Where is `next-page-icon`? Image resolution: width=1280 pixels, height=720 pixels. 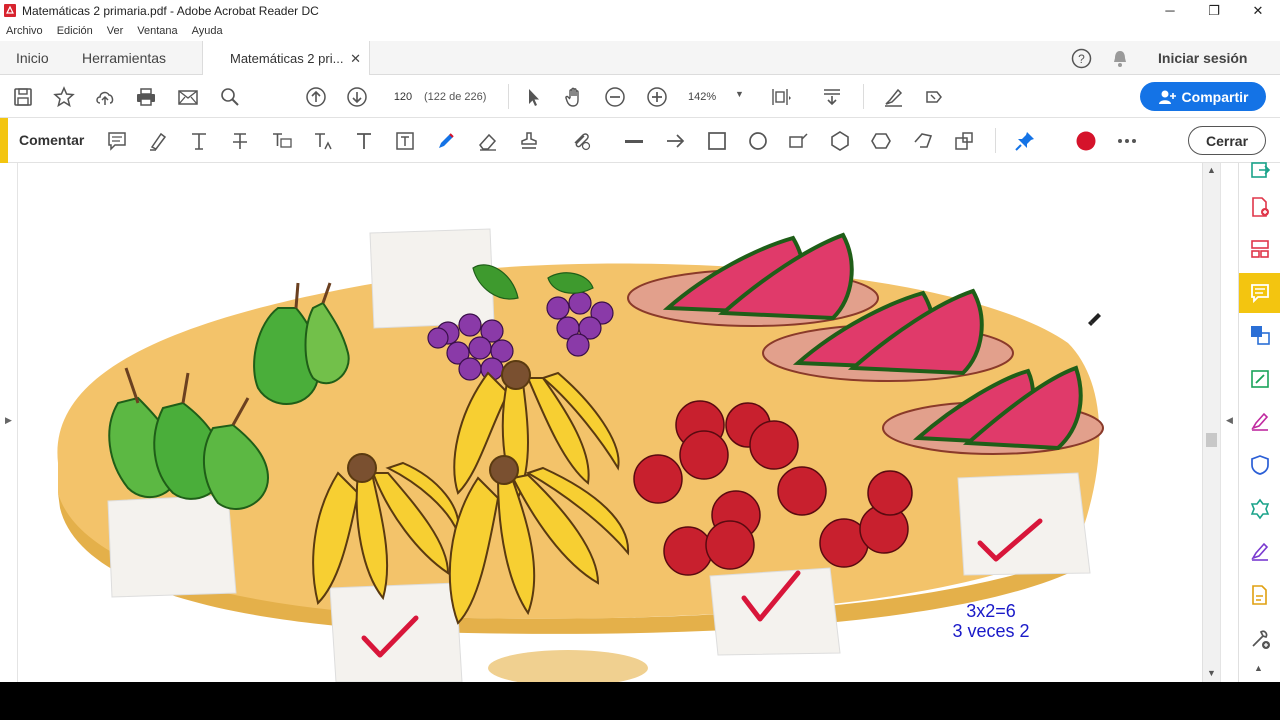 next-page-icon is located at coordinates (357, 97).